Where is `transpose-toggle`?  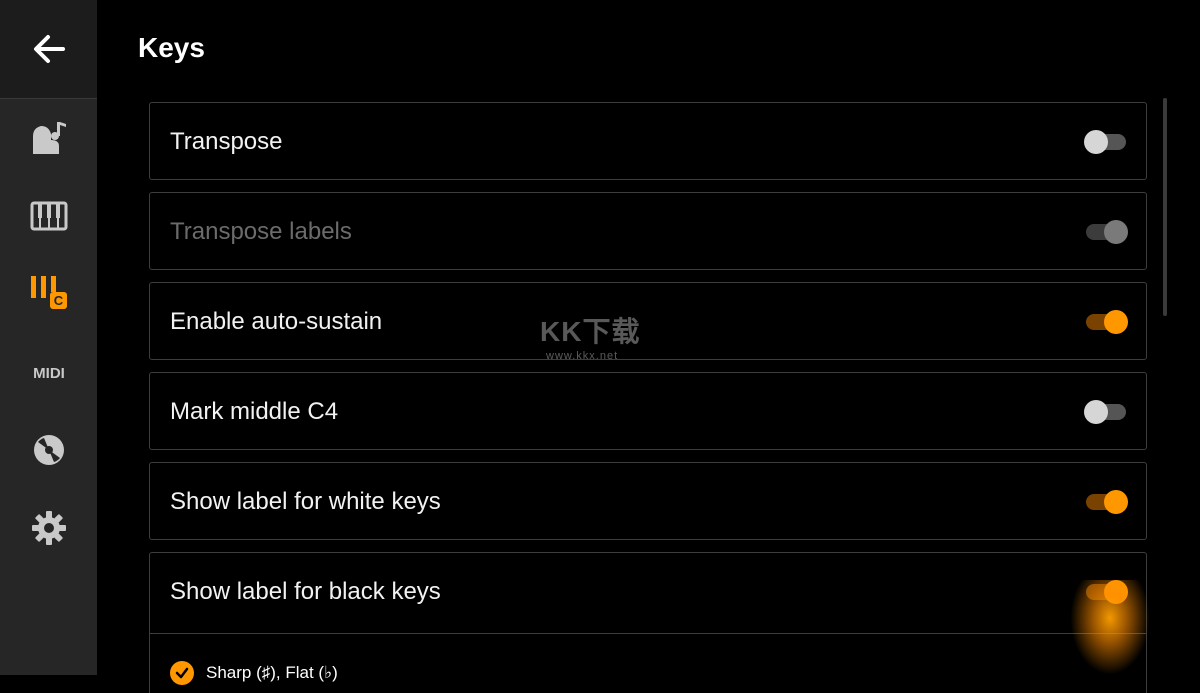
transpose-toggle is located at coordinates (1106, 142).